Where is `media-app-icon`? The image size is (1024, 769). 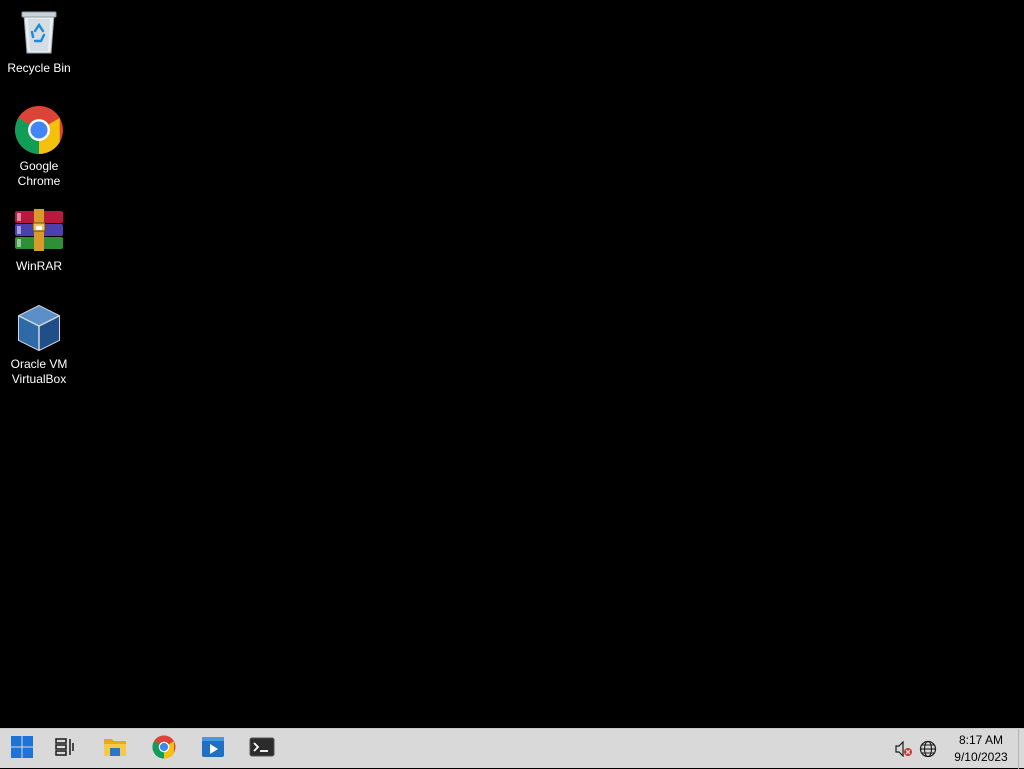
media-app-icon is located at coordinates (213, 749).